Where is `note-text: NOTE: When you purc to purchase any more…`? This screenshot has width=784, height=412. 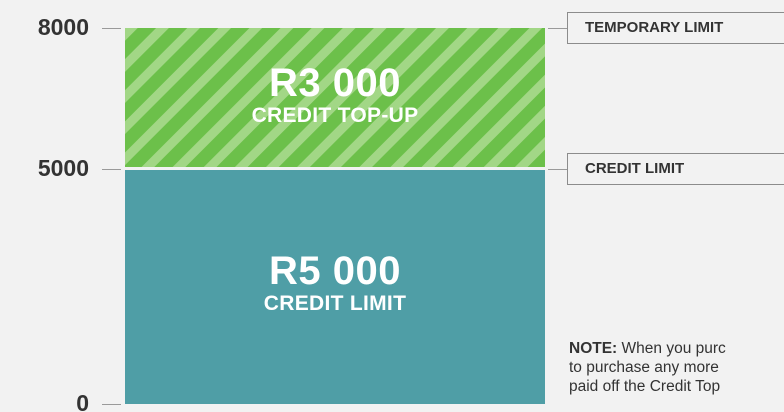
note-text: NOTE: When you purc to purchase any more… is located at coordinates (676, 367).